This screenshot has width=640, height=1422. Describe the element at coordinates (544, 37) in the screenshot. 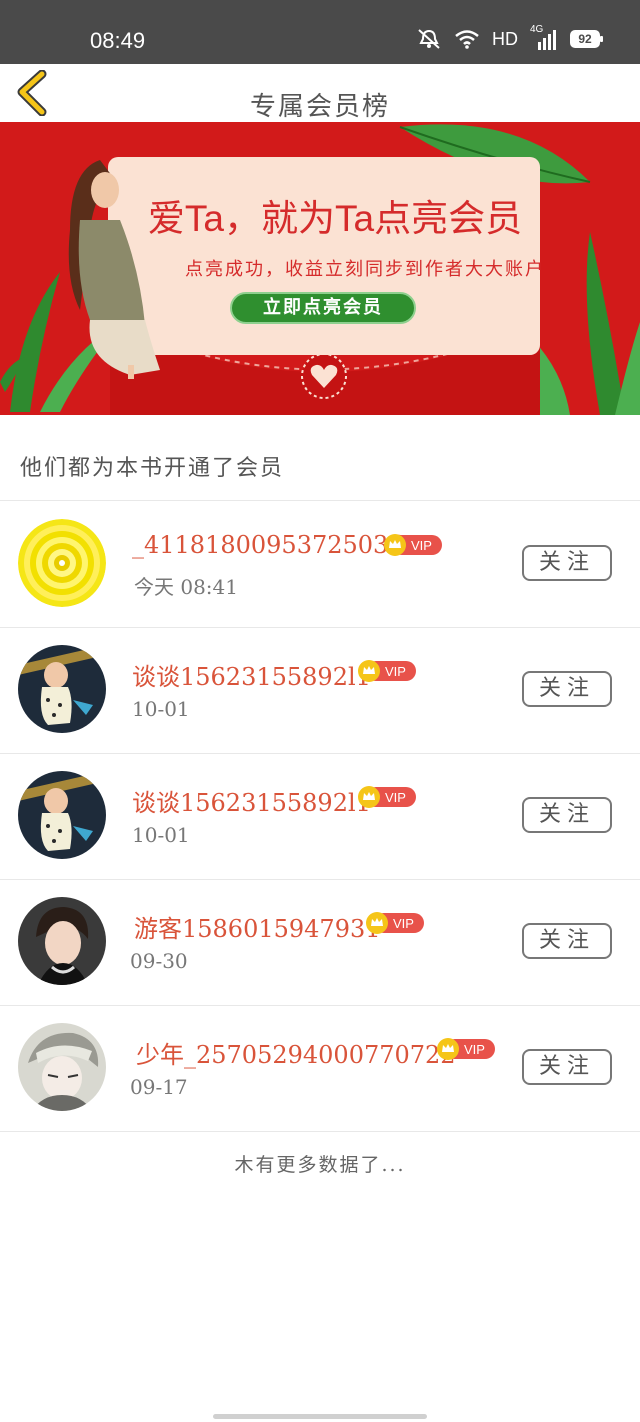

I see `signal-icon: 4G` at that location.